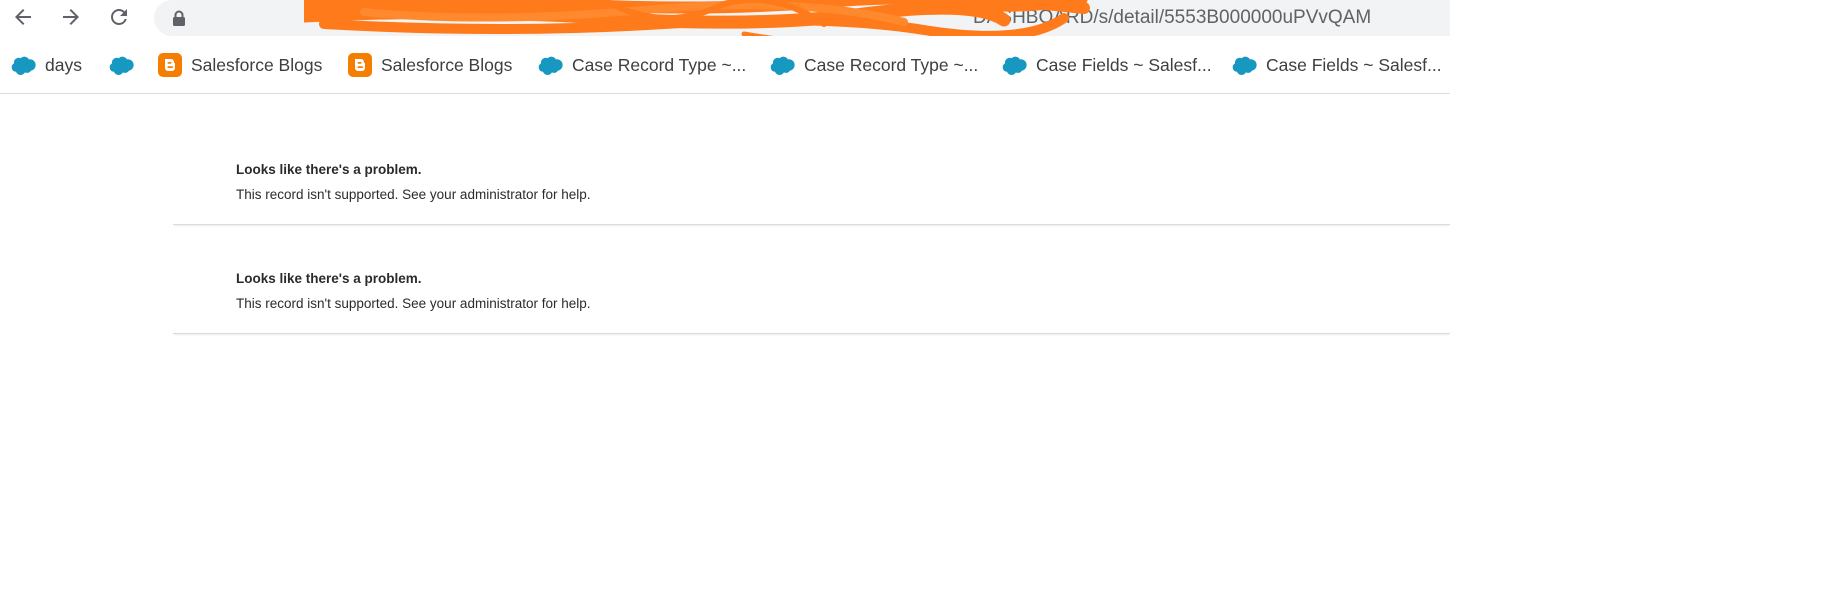 The height and width of the screenshot is (605, 1846). I want to click on url-text: DASHBOARD/s/detail/5553B000000uPVvQAM, so click(785, 18).